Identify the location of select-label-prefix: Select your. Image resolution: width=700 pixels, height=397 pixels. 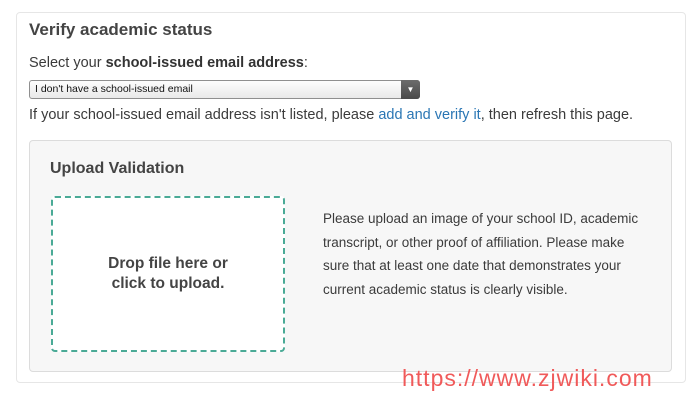
(67, 63).